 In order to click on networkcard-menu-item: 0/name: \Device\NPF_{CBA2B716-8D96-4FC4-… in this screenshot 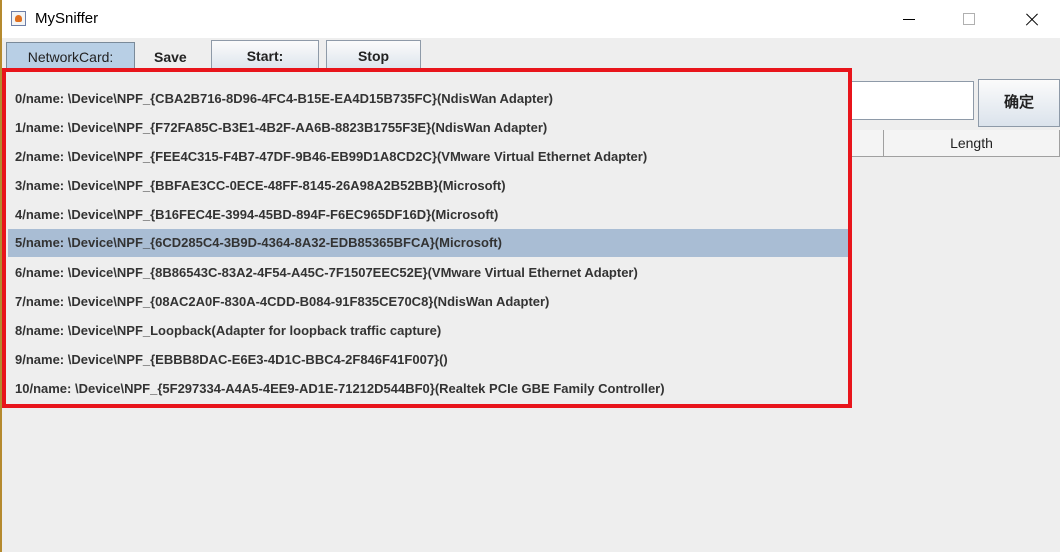, I will do `click(428, 99)`.